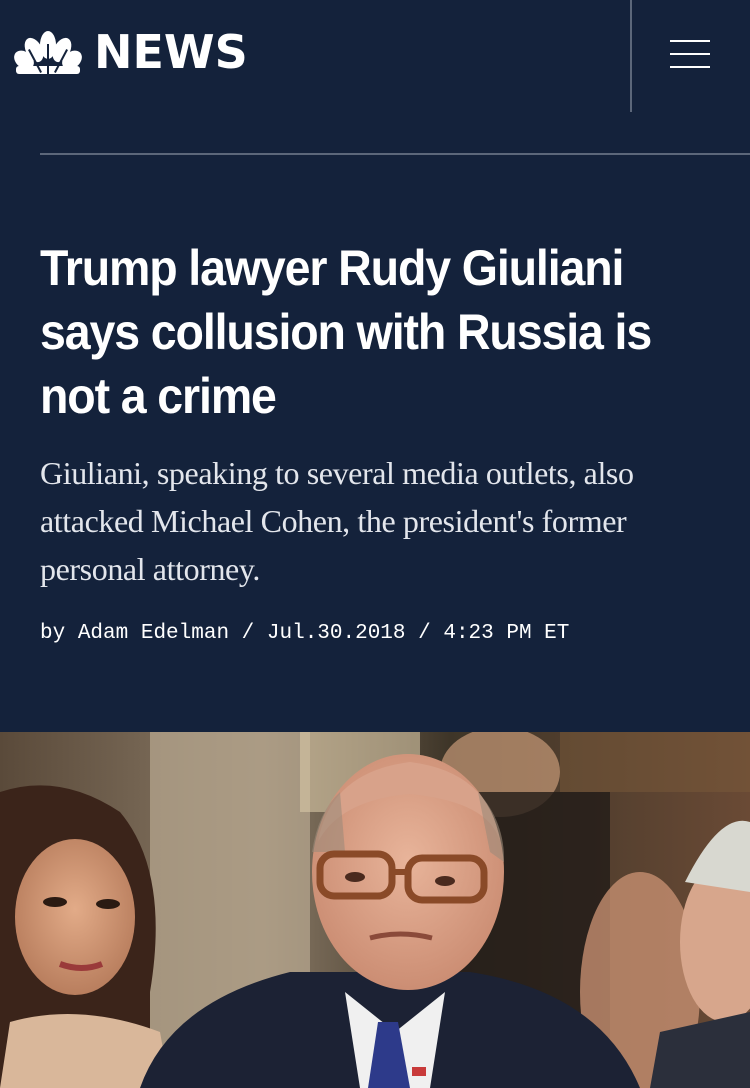 The width and height of the screenshot is (750, 1088). What do you see at coordinates (336, 633) in the screenshot?
I see `byline-date: Jul.30.2018` at bounding box center [336, 633].